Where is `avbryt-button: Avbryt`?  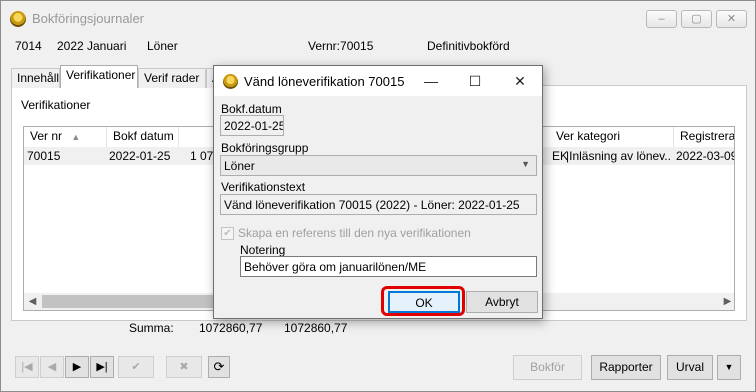 avbryt-button: Avbryt is located at coordinates (502, 302).